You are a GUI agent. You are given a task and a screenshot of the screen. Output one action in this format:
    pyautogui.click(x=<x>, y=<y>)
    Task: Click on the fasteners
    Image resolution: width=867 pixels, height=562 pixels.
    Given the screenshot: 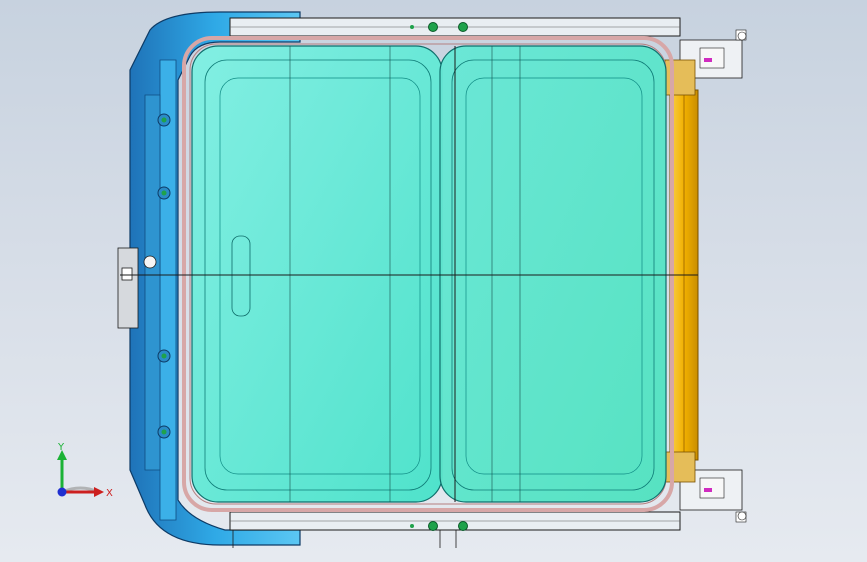 What is the action you would take?
    pyautogui.click(x=742, y=276)
    